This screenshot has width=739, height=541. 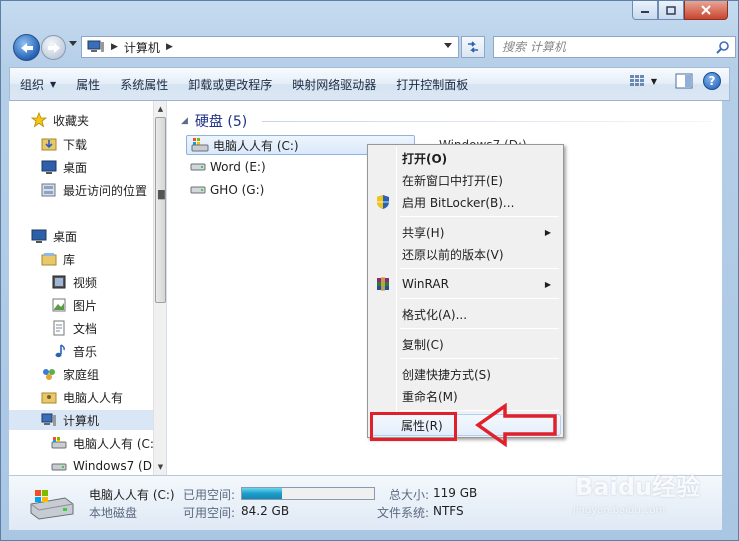 I want to click on used-space-bar, so click(x=308, y=493).